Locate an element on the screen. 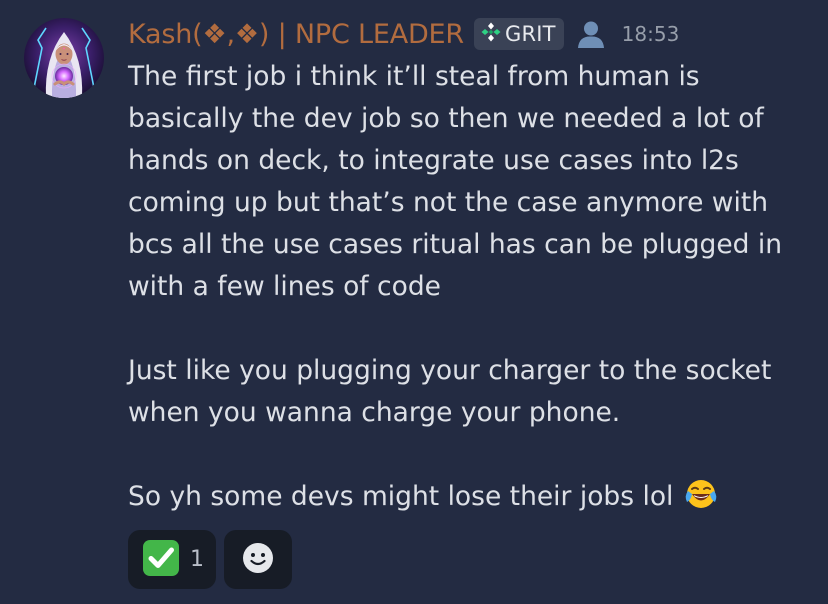 The height and width of the screenshot is (604, 828). username: Kash(❖,❖) | NPC LEADER is located at coordinates (296, 34).